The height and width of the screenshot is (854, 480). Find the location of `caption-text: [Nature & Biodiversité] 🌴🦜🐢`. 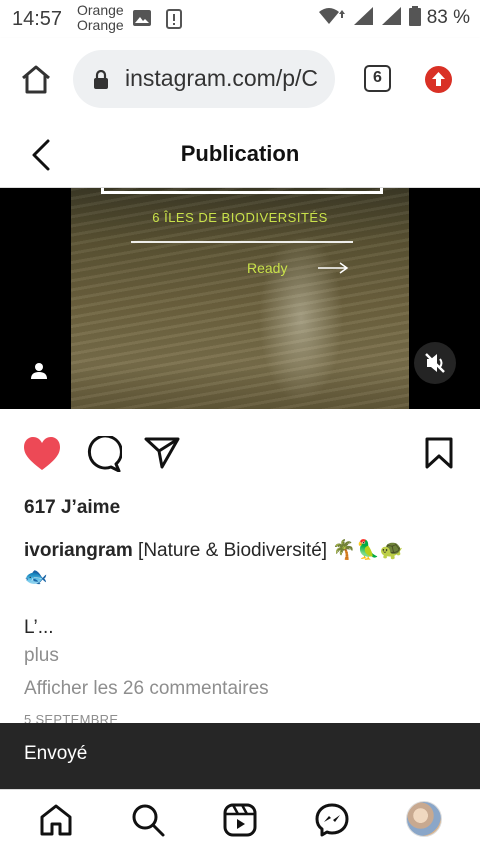

caption-text: [Nature & Biodiversité] 🌴🦜🐢 is located at coordinates (271, 550).